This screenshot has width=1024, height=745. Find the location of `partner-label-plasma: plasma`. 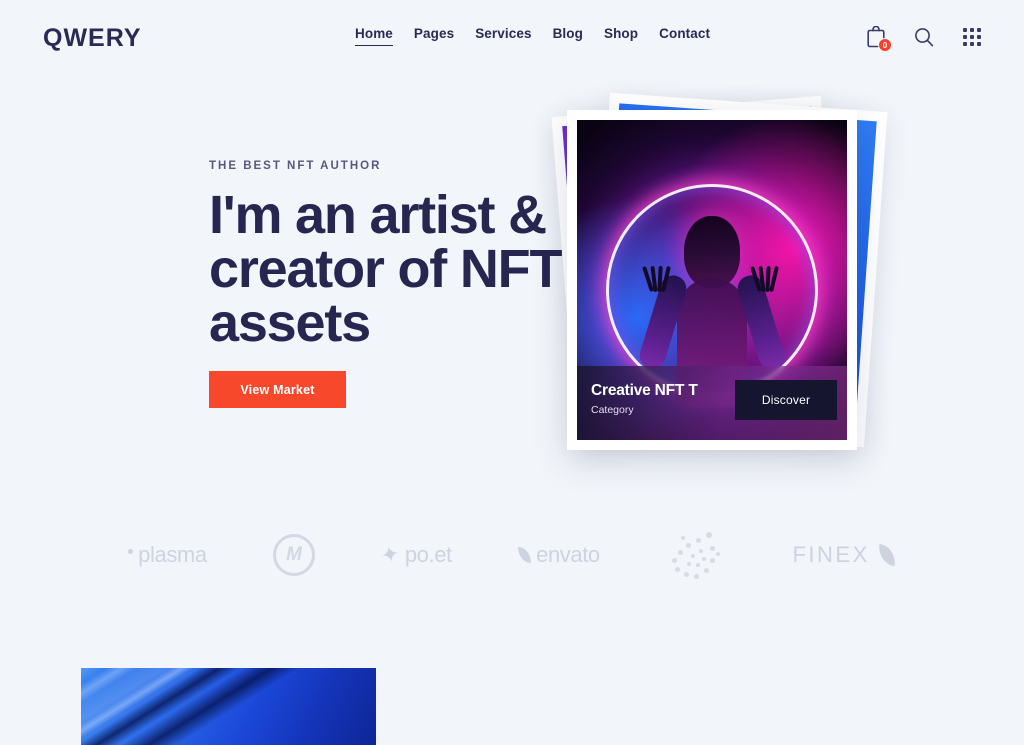

partner-label-plasma: plasma is located at coordinates (172, 554).